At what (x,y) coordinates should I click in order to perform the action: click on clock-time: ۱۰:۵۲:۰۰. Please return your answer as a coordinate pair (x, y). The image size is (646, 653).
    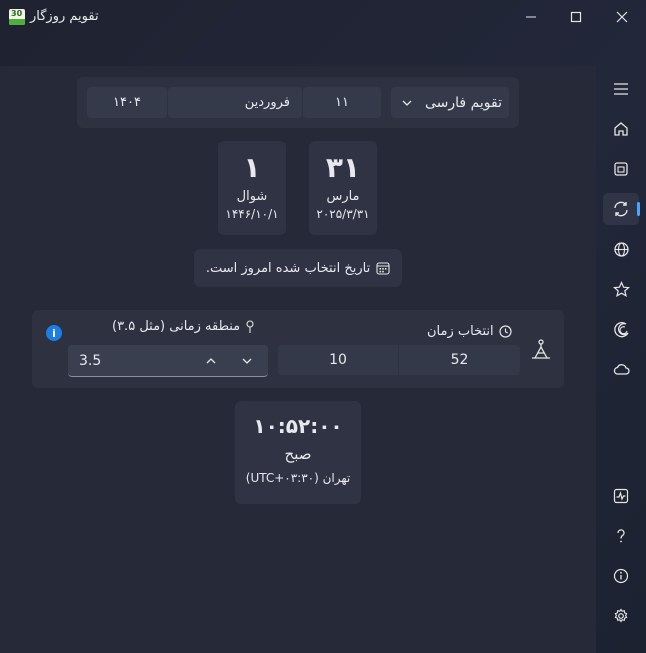
    Looking at the image, I should click on (298, 426).